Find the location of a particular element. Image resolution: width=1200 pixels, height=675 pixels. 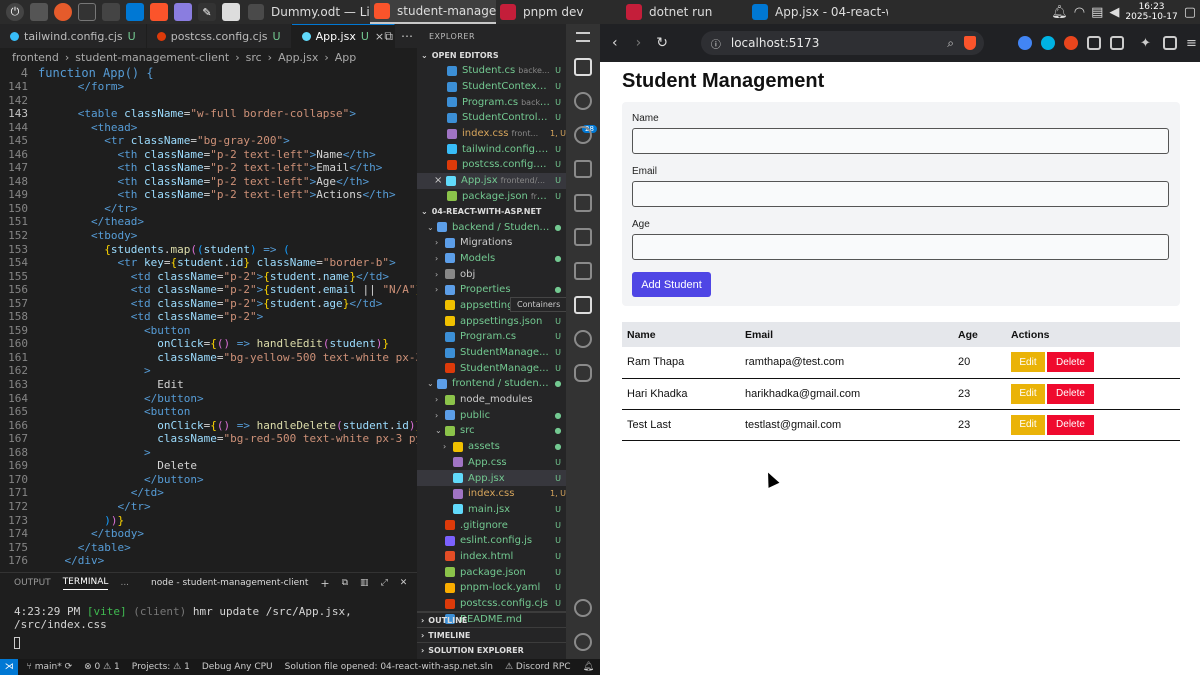

new-terminal-icon: + is located at coordinates (324, 583).